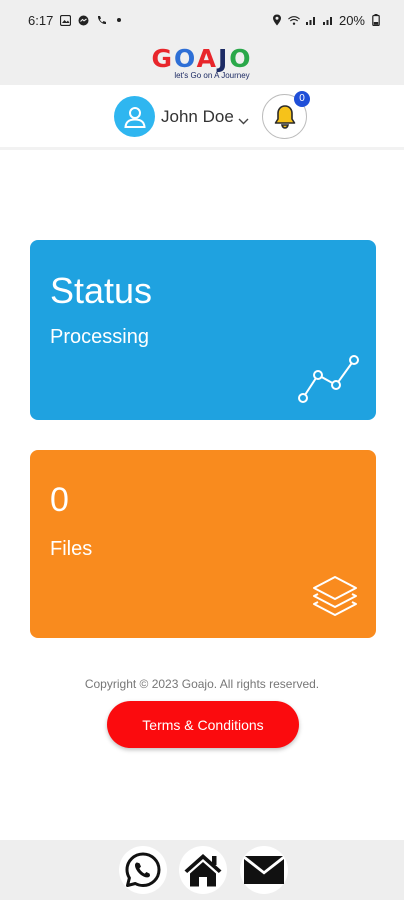  I want to click on bell-icon, so click(284, 116).